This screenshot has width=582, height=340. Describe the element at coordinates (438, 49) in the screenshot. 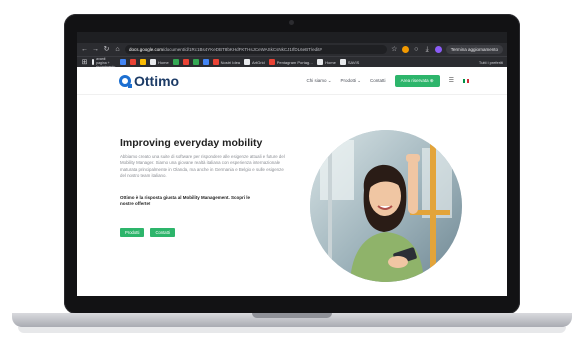

I see `profile-avatar` at that location.